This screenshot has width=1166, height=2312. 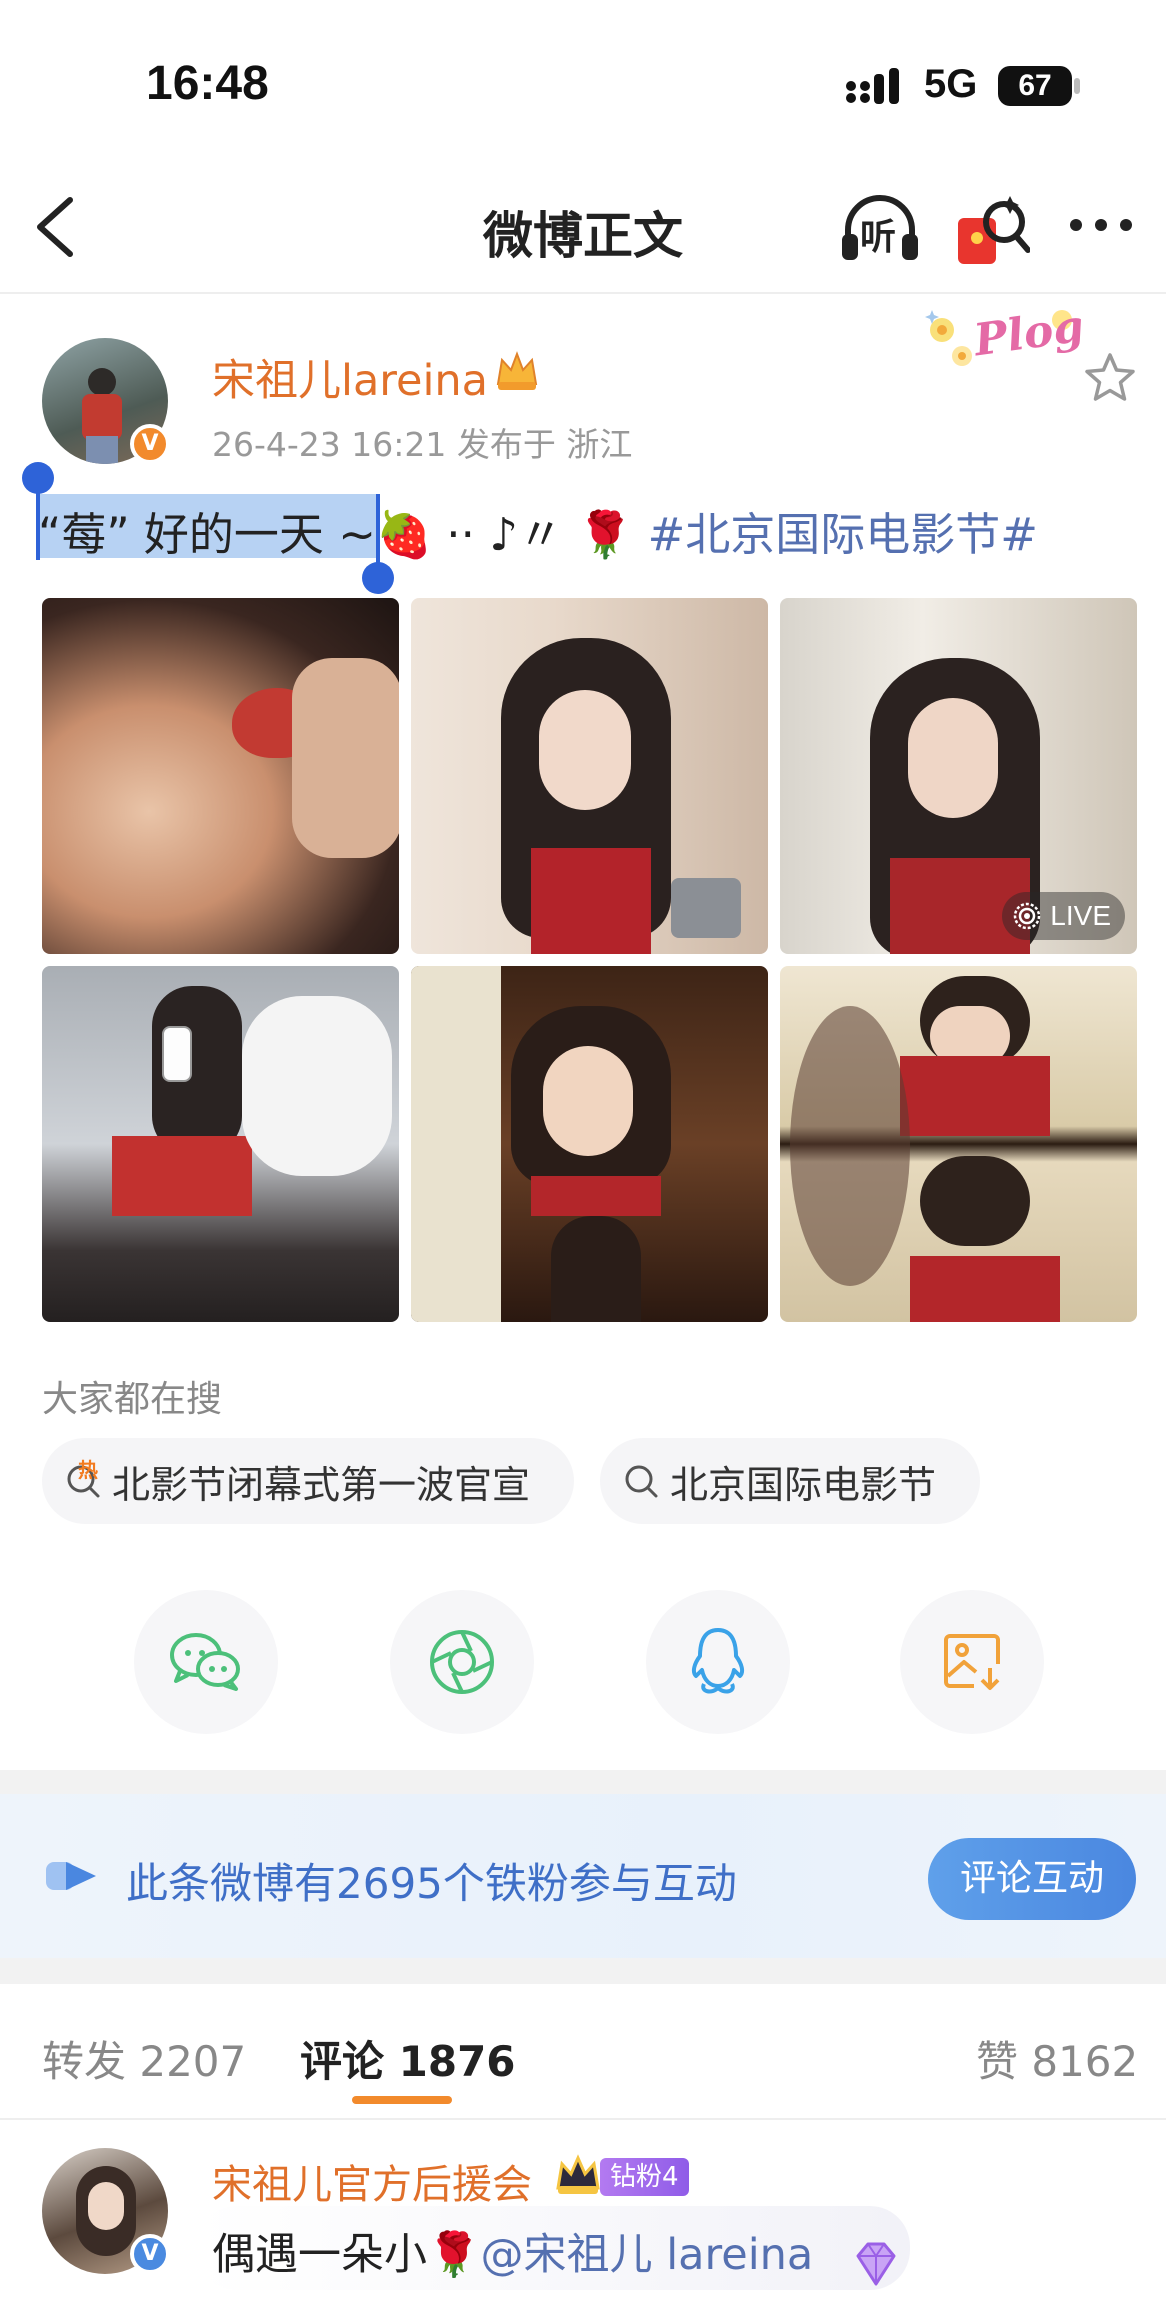 What do you see at coordinates (181, 534) in the screenshot?
I see `post-text-selected: “莓” 好的一天` at bounding box center [181, 534].